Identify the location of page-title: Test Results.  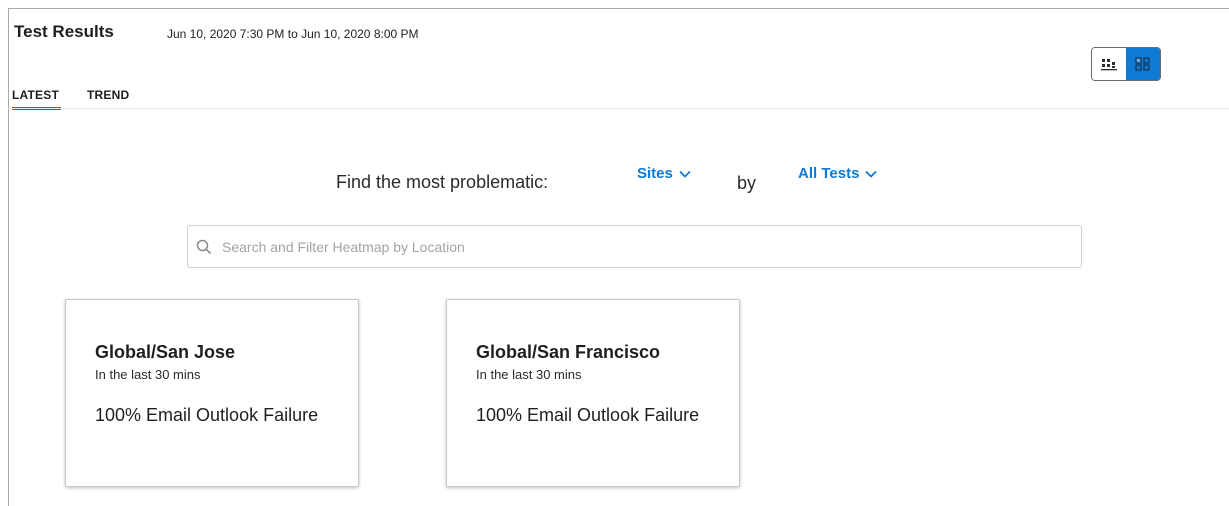
(64, 31).